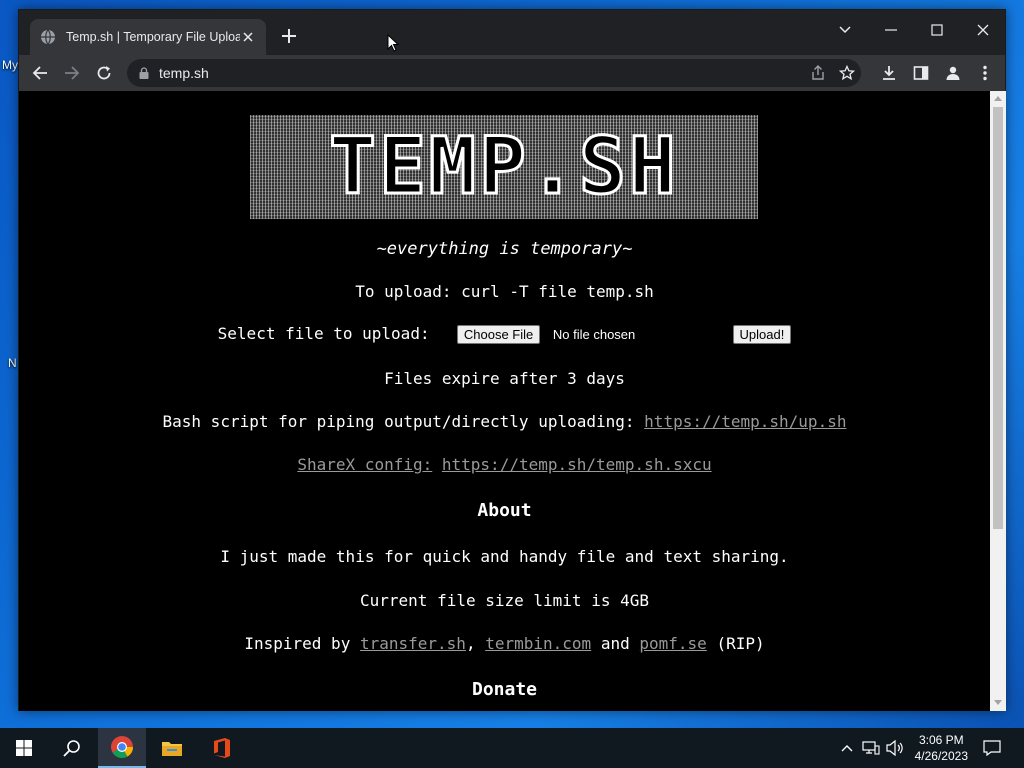 This screenshot has width=1024, height=768. Describe the element at coordinates (297, 643) in the screenshot. I see `inspired-prefix: Inspired by` at that location.